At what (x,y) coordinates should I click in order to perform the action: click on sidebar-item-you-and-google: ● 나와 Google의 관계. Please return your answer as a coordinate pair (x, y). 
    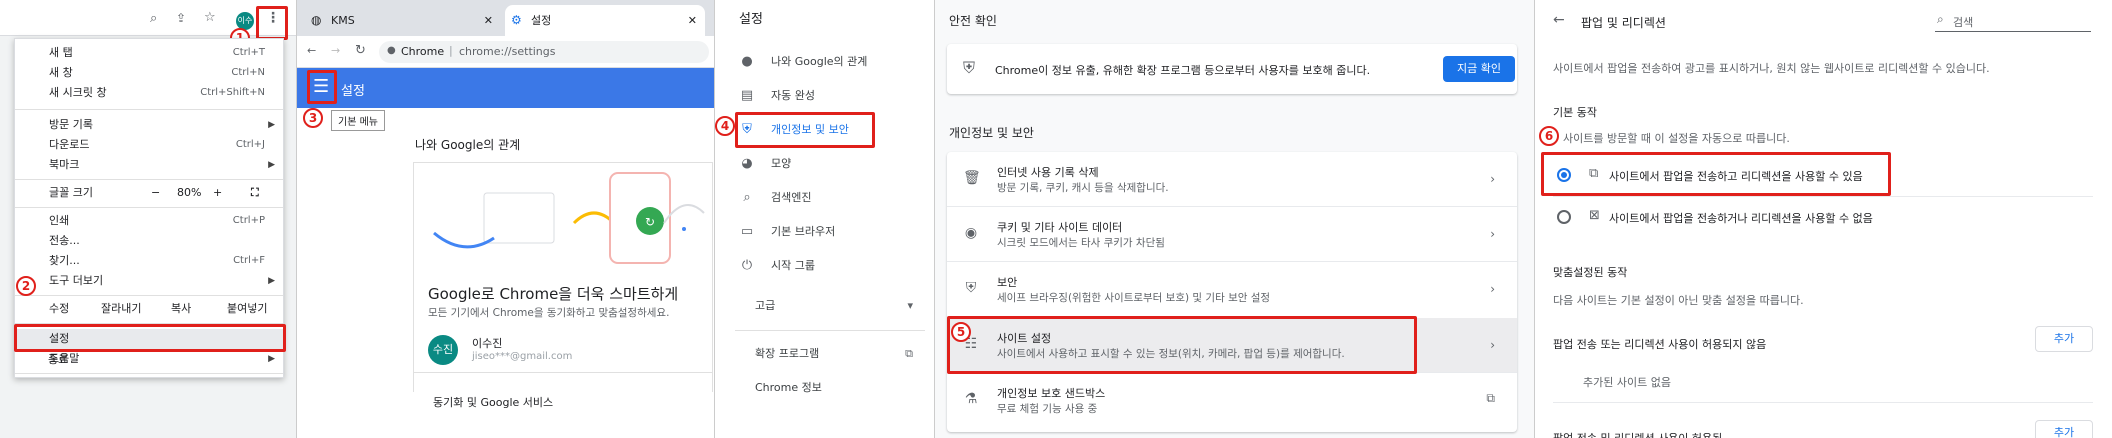
    Looking at the image, I should click on (833, 62).